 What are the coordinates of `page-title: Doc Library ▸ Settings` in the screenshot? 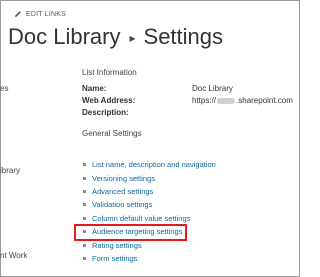 It's located at (115, 37).